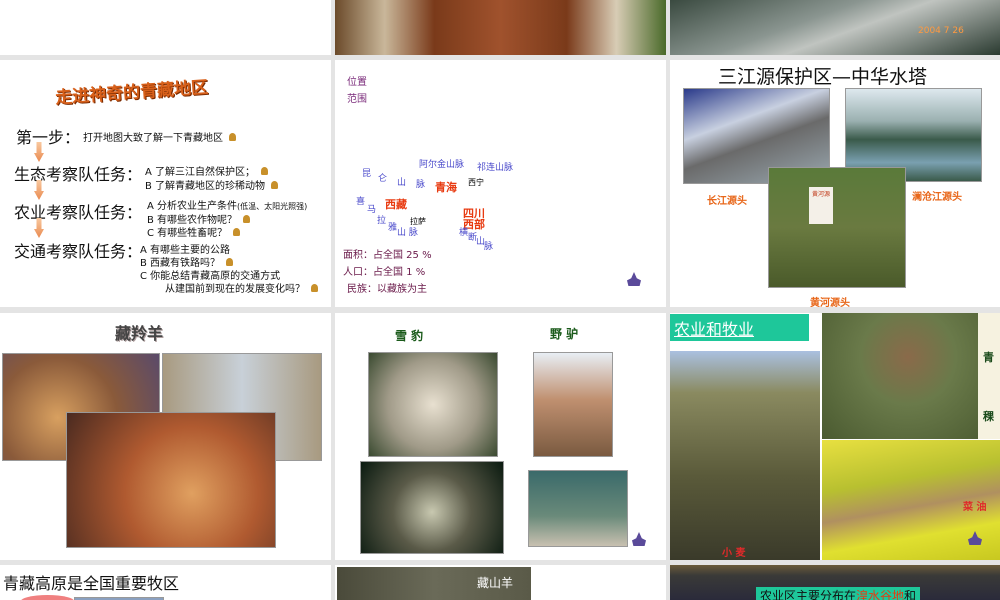  Describe the element at coordinates (442, 165) in the screenshot. I see `map-label: 阿尔金山脉` at that location.